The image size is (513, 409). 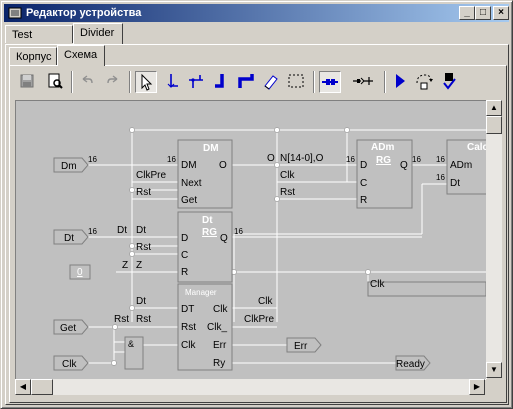 I want to click on input-clk: Clk, so click(x=69, y=364).